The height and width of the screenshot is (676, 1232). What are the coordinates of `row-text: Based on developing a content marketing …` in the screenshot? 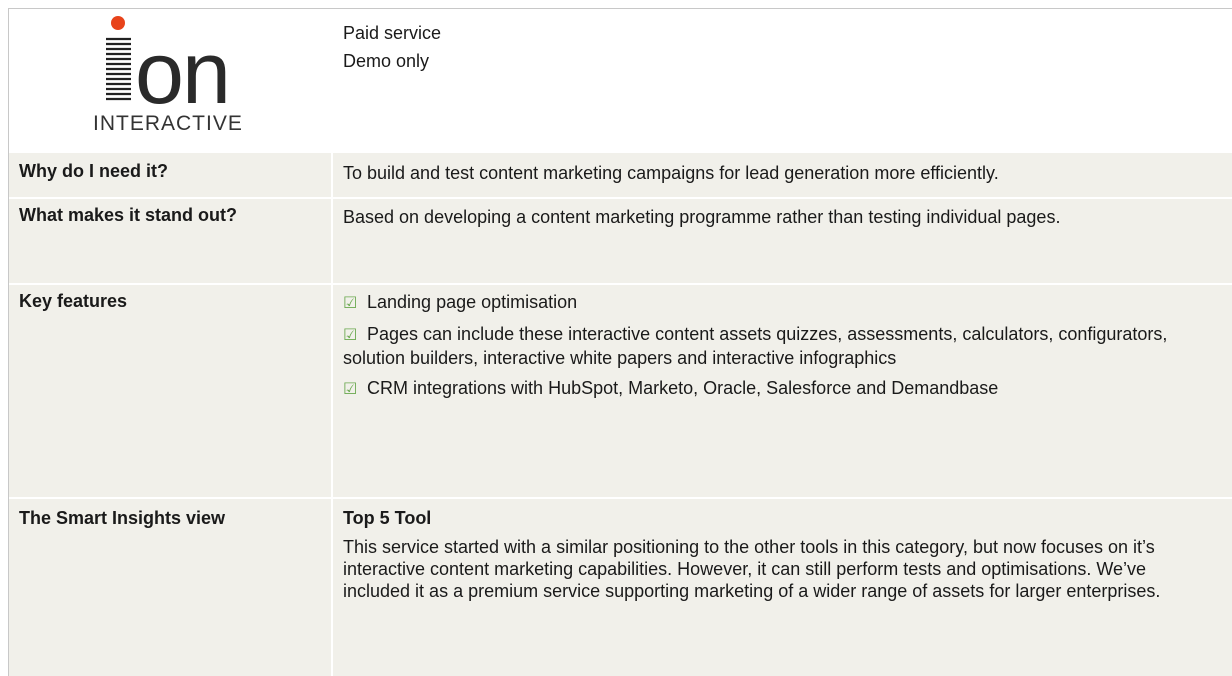 It's located at (702, 217).